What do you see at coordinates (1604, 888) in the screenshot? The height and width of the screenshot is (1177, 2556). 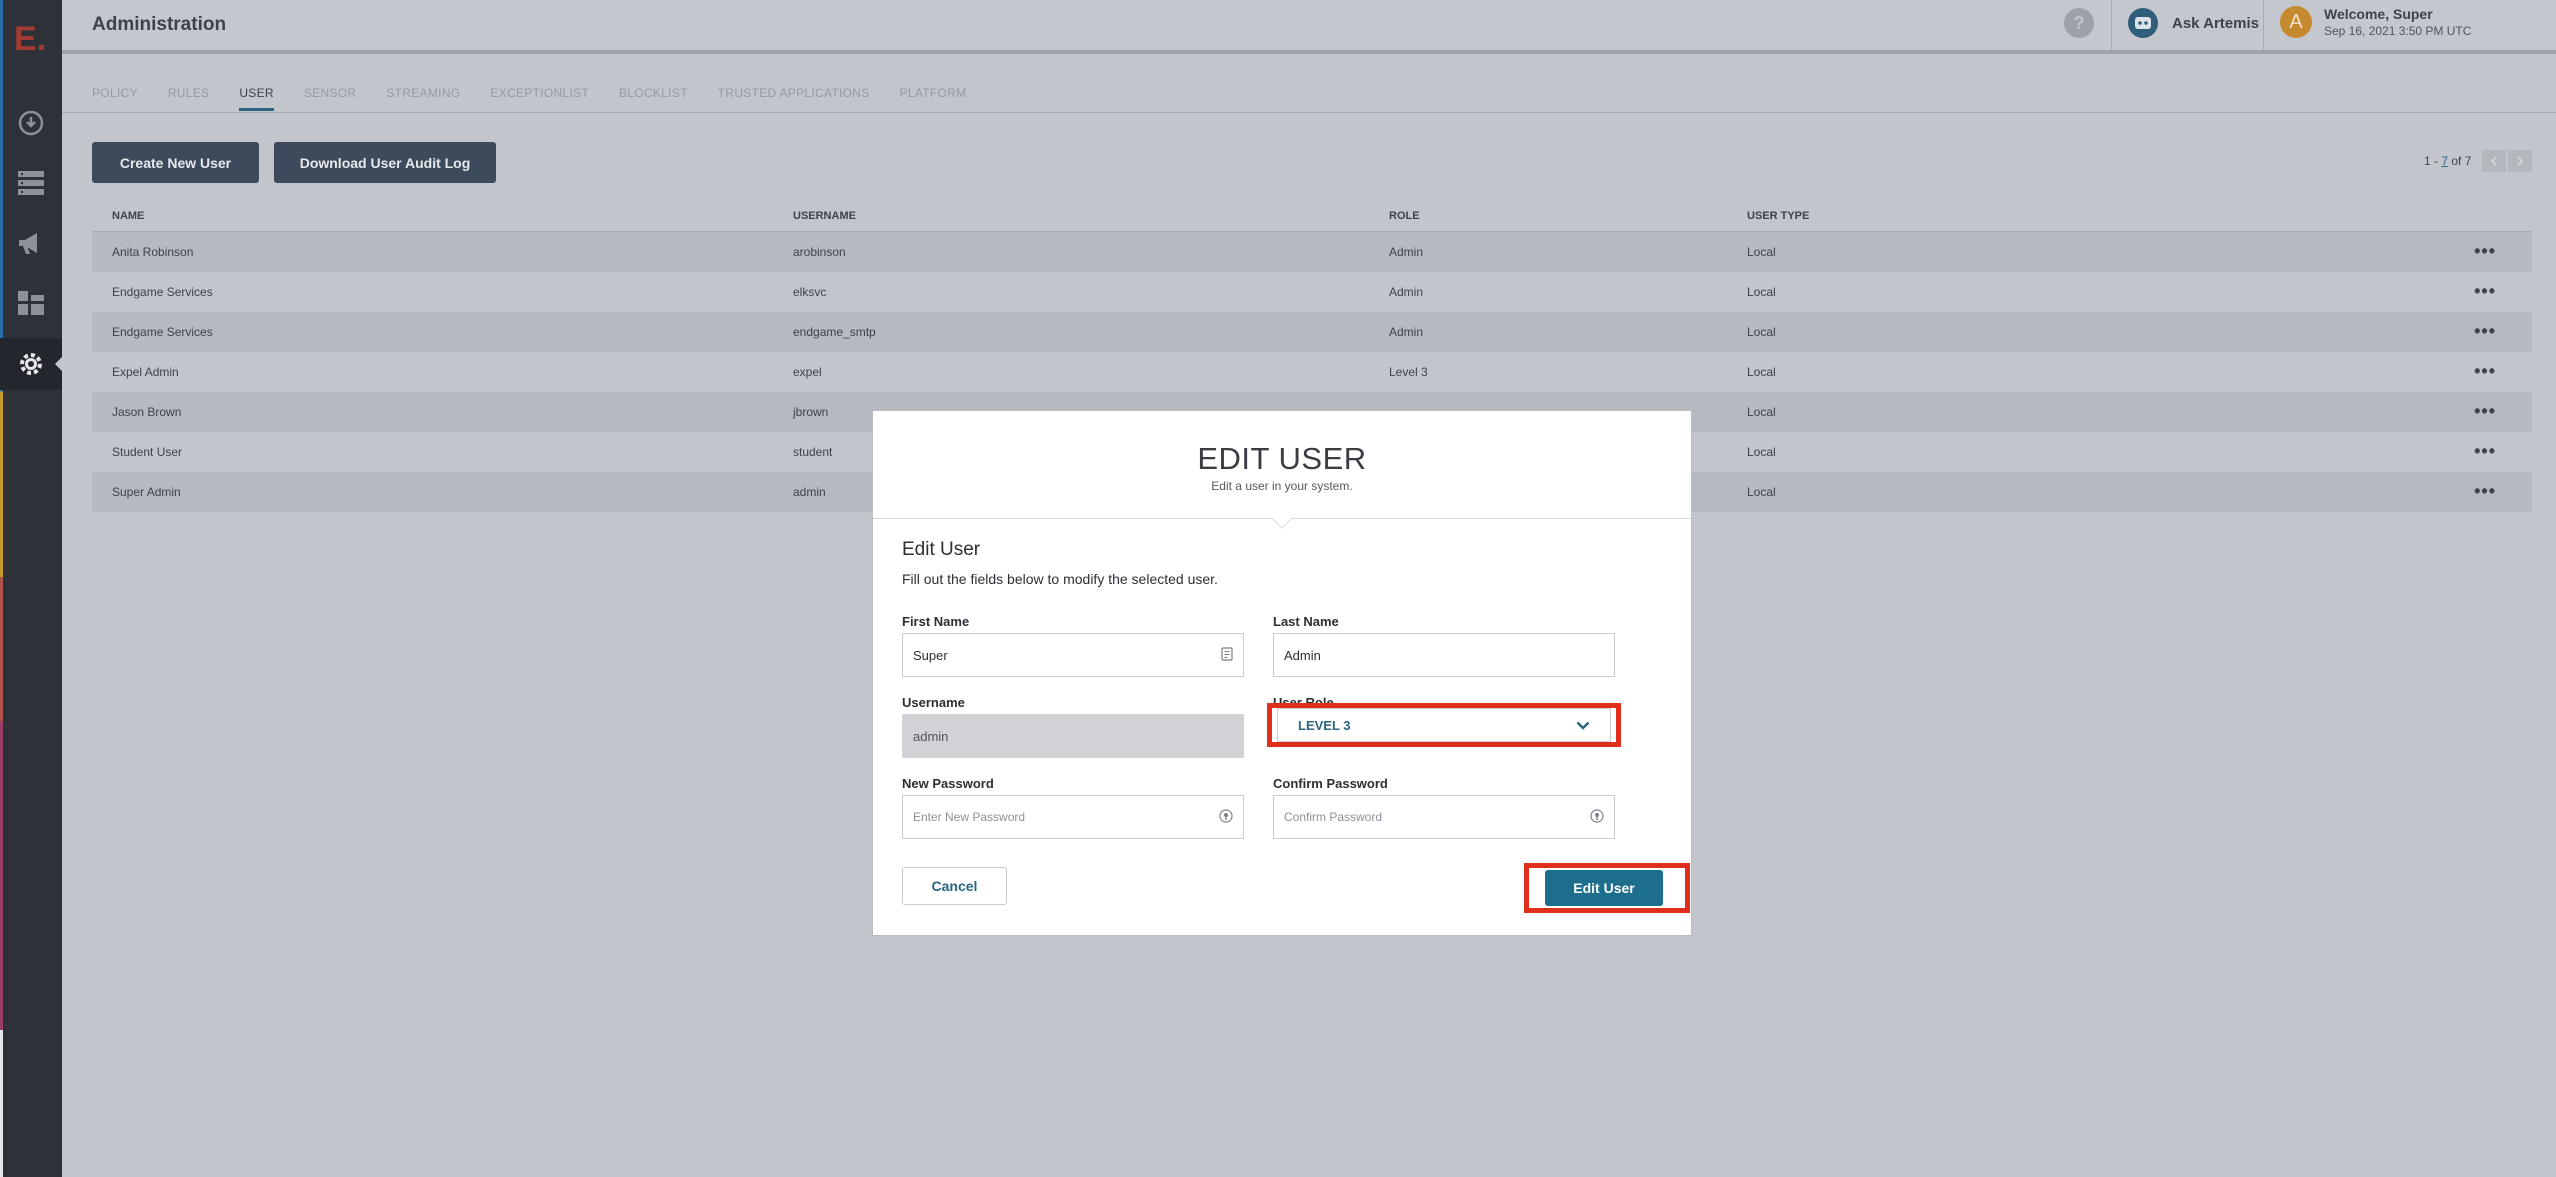 I see `edit-user-submit-button: Edit User` at bounding box center [1604, 888].